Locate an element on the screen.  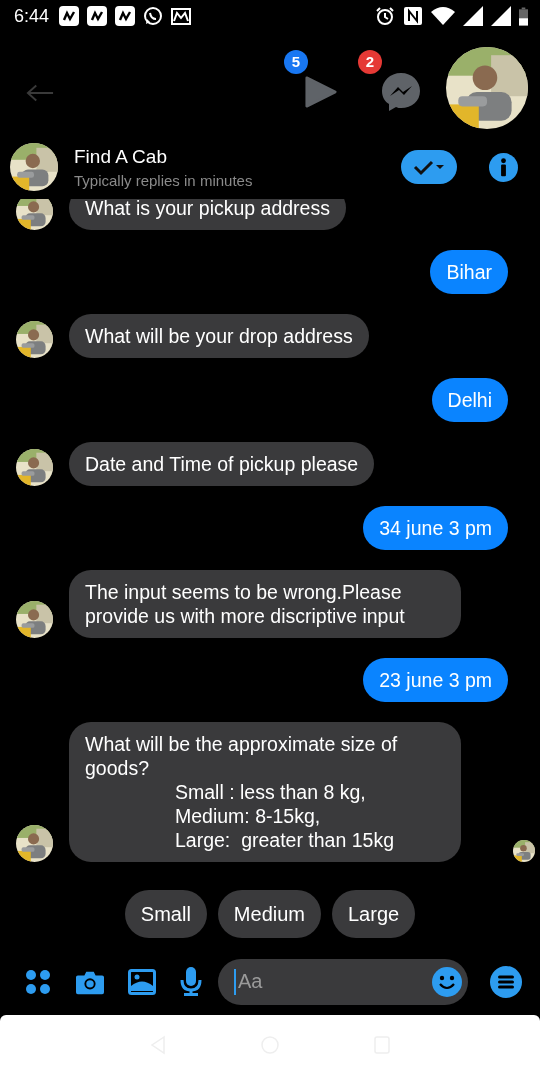
image-icon is located at coordinates (142, 981).